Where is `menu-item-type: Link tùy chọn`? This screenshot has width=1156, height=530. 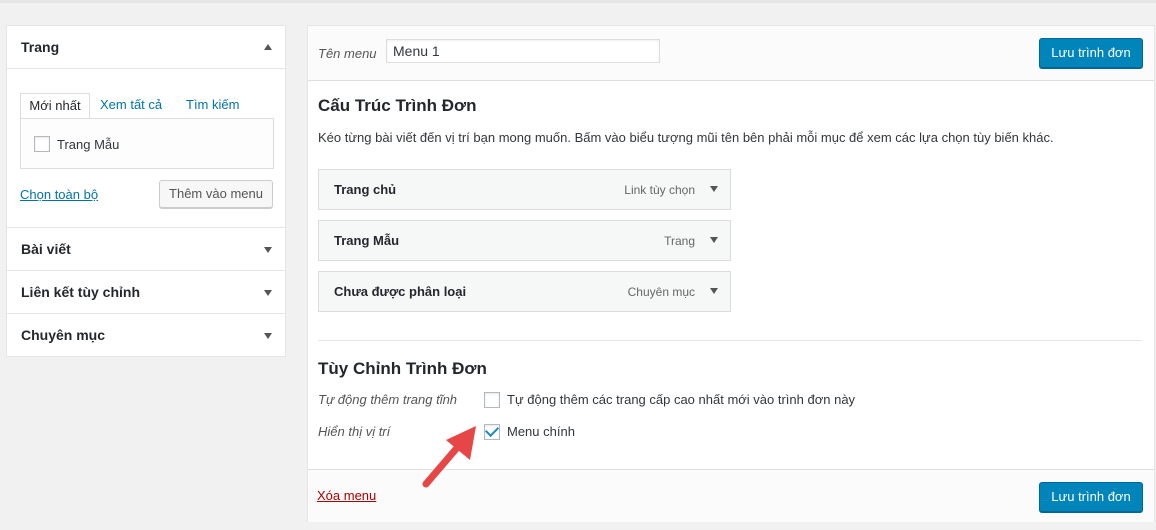
menu-item-type: Link tùy chọn is located at coordinates (659, 190).